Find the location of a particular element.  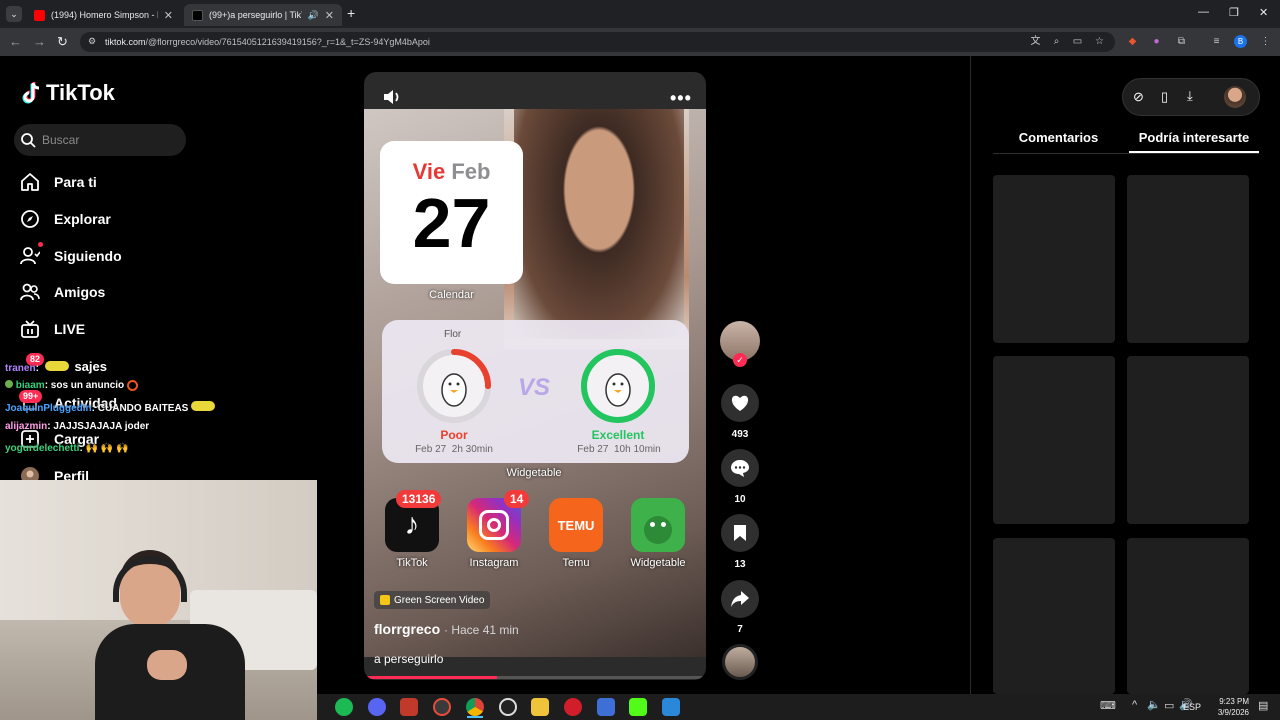

sidebar-item-amigos: Amigos is located at coordinates (62, 292).